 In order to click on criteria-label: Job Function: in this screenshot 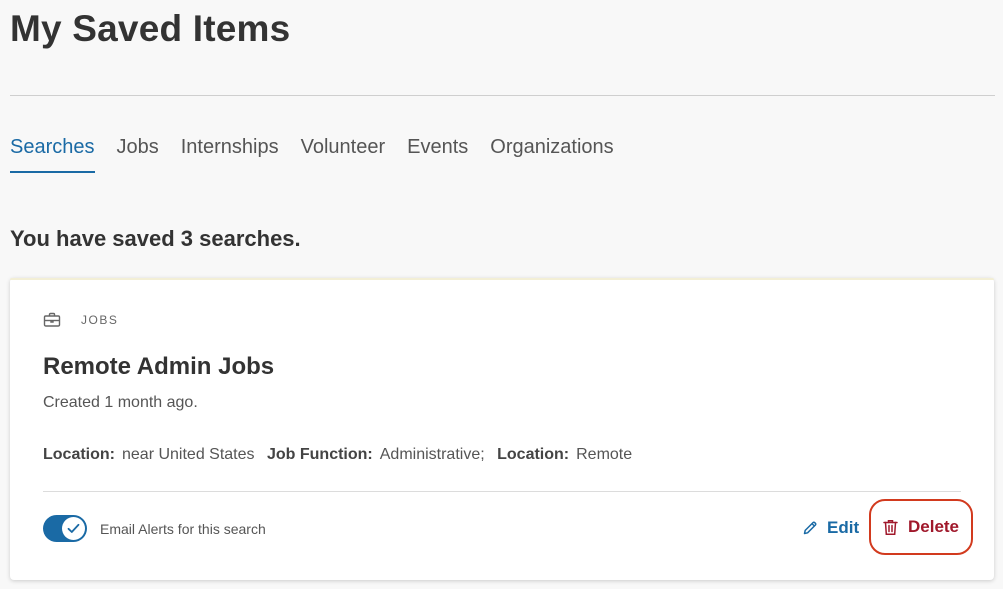, I will do `click(319, 454)`.